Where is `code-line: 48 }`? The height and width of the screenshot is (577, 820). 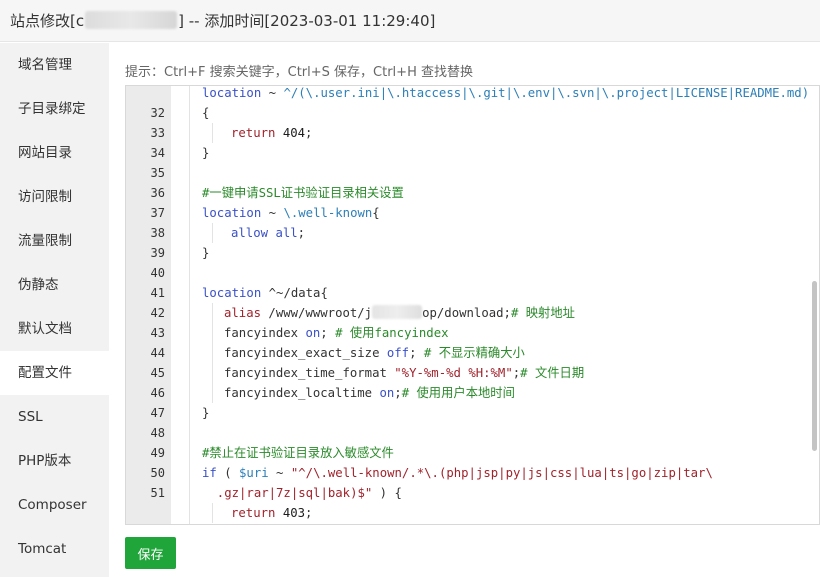 code-line: 48 } is located at coordinates (471, 421).